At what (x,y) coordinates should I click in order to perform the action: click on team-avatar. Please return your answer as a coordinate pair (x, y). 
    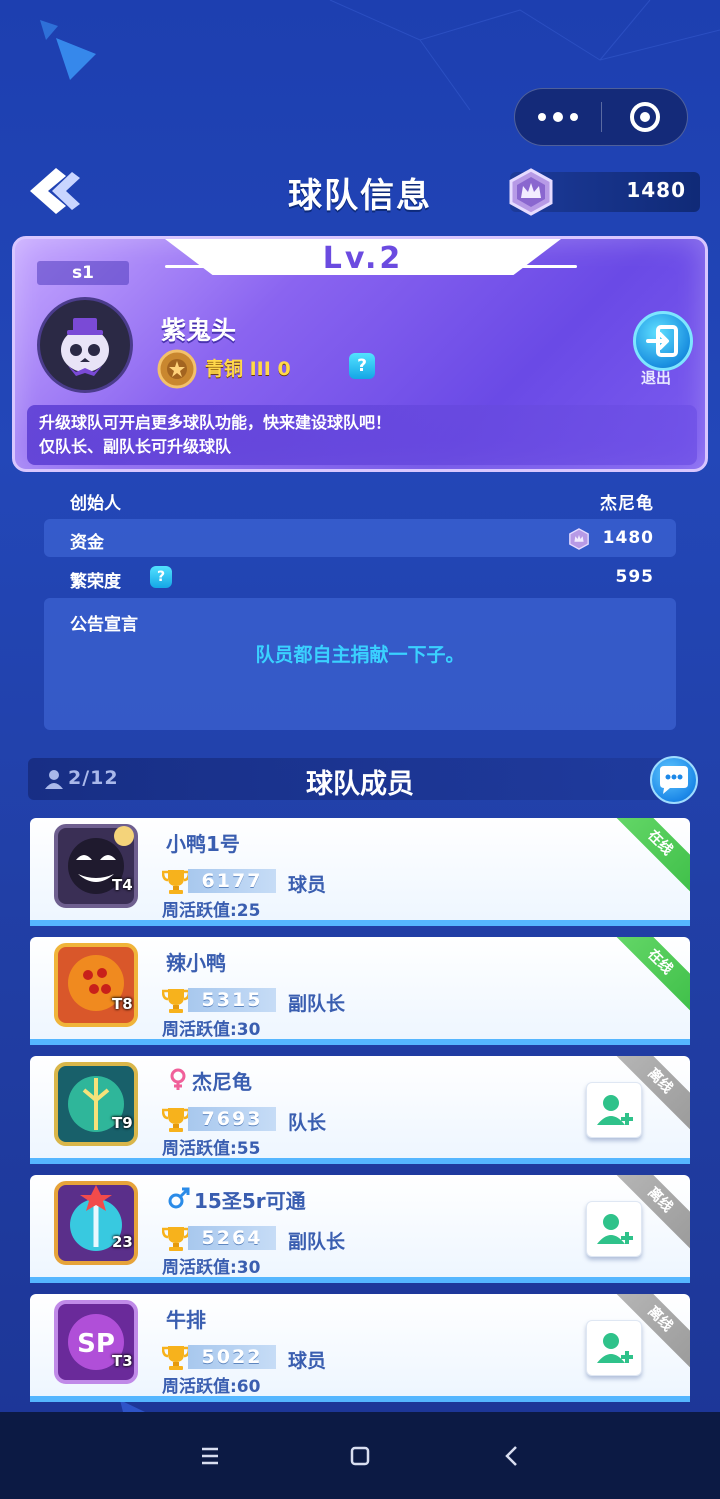
    Looking at the image, I should click on (85, 345).